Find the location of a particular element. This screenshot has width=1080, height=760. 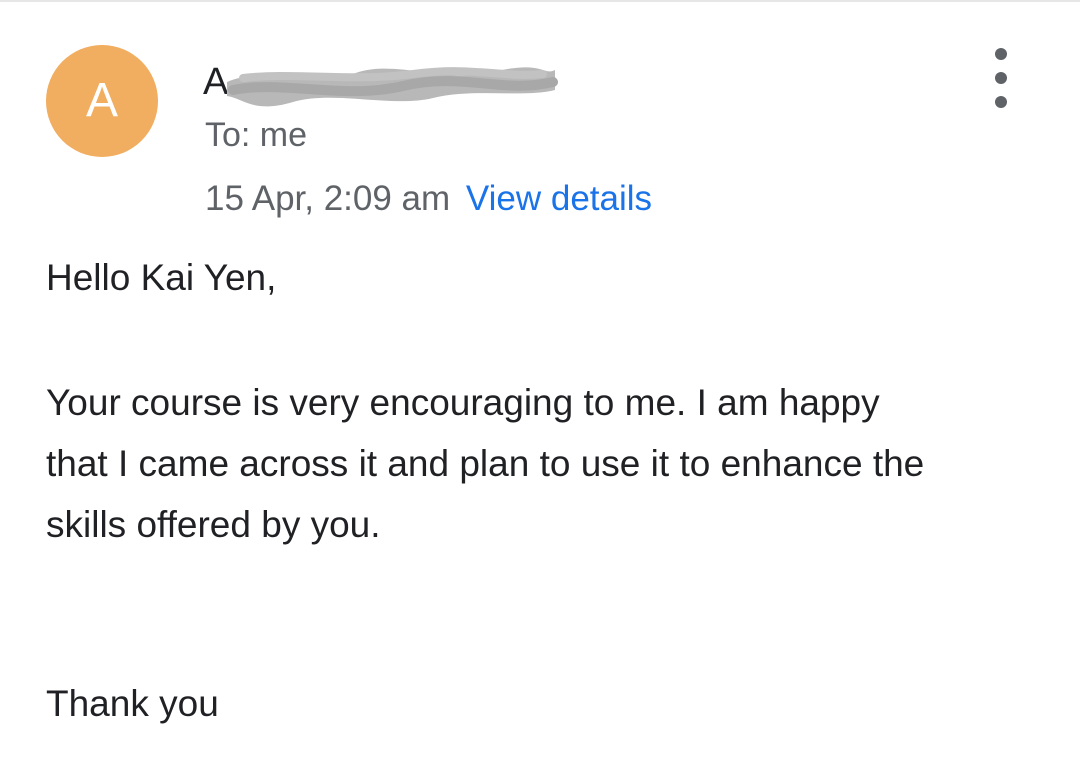

message-greeting: Hello Kai Yen, is located at coordinates (161, 277).